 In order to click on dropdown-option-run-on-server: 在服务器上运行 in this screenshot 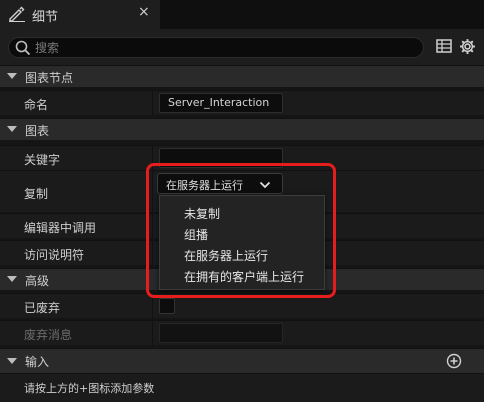, I will do `click(242, 255)`.